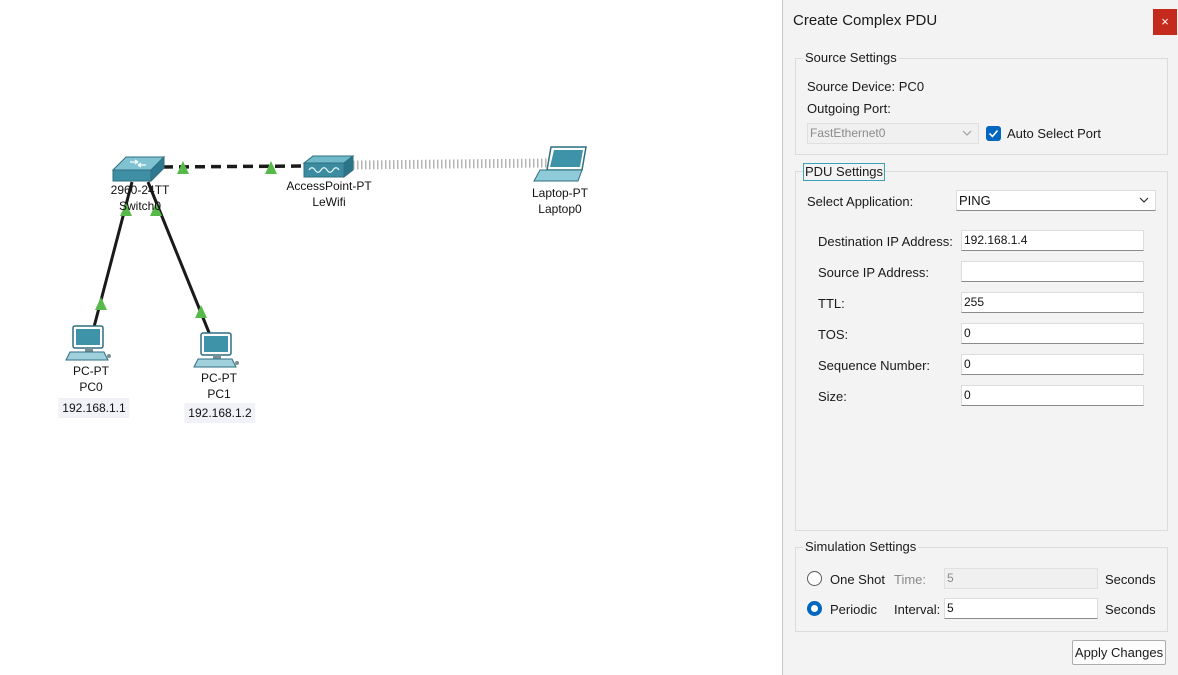  I want to click on application-select: PING, so click(1056, 200).